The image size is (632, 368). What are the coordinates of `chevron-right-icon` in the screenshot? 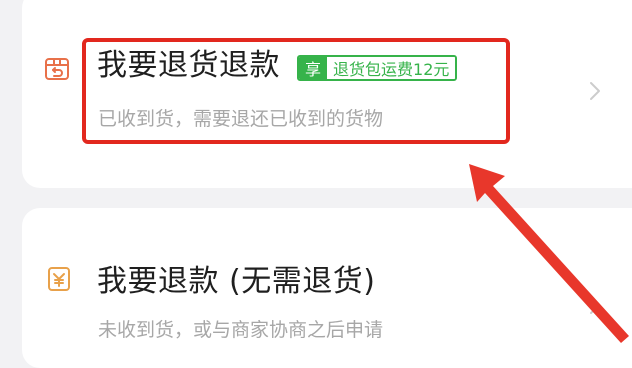 It's located at (595, 91).